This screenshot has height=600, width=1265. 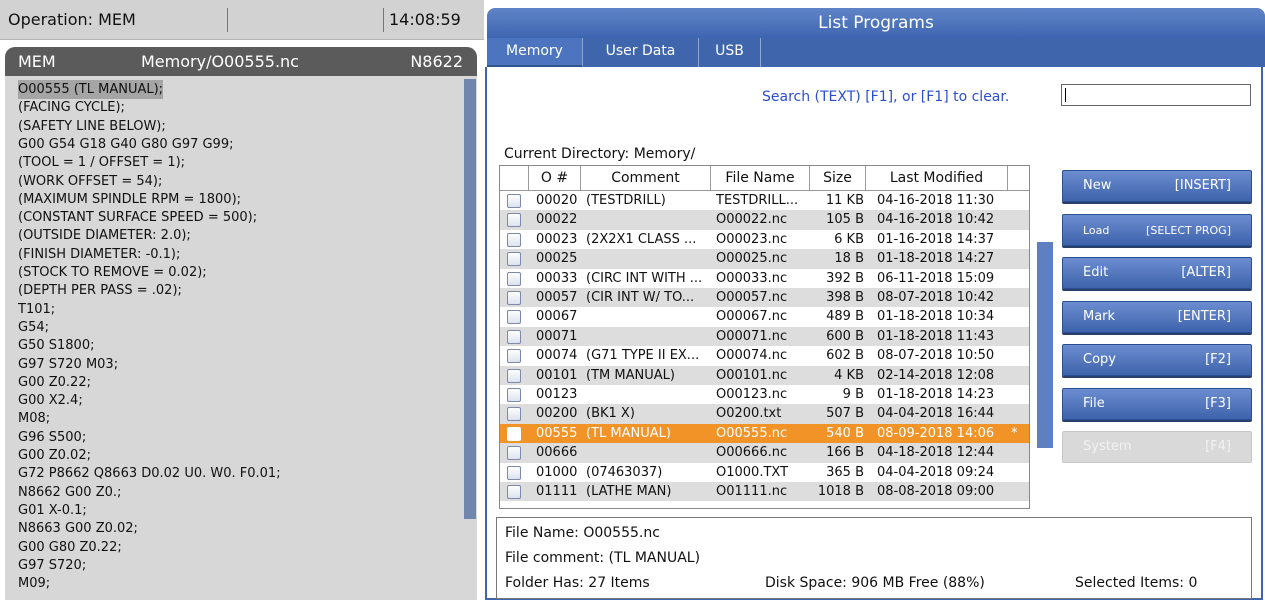 I want to click on copy-button: Copy [F2], so click(x=1157, y=360).